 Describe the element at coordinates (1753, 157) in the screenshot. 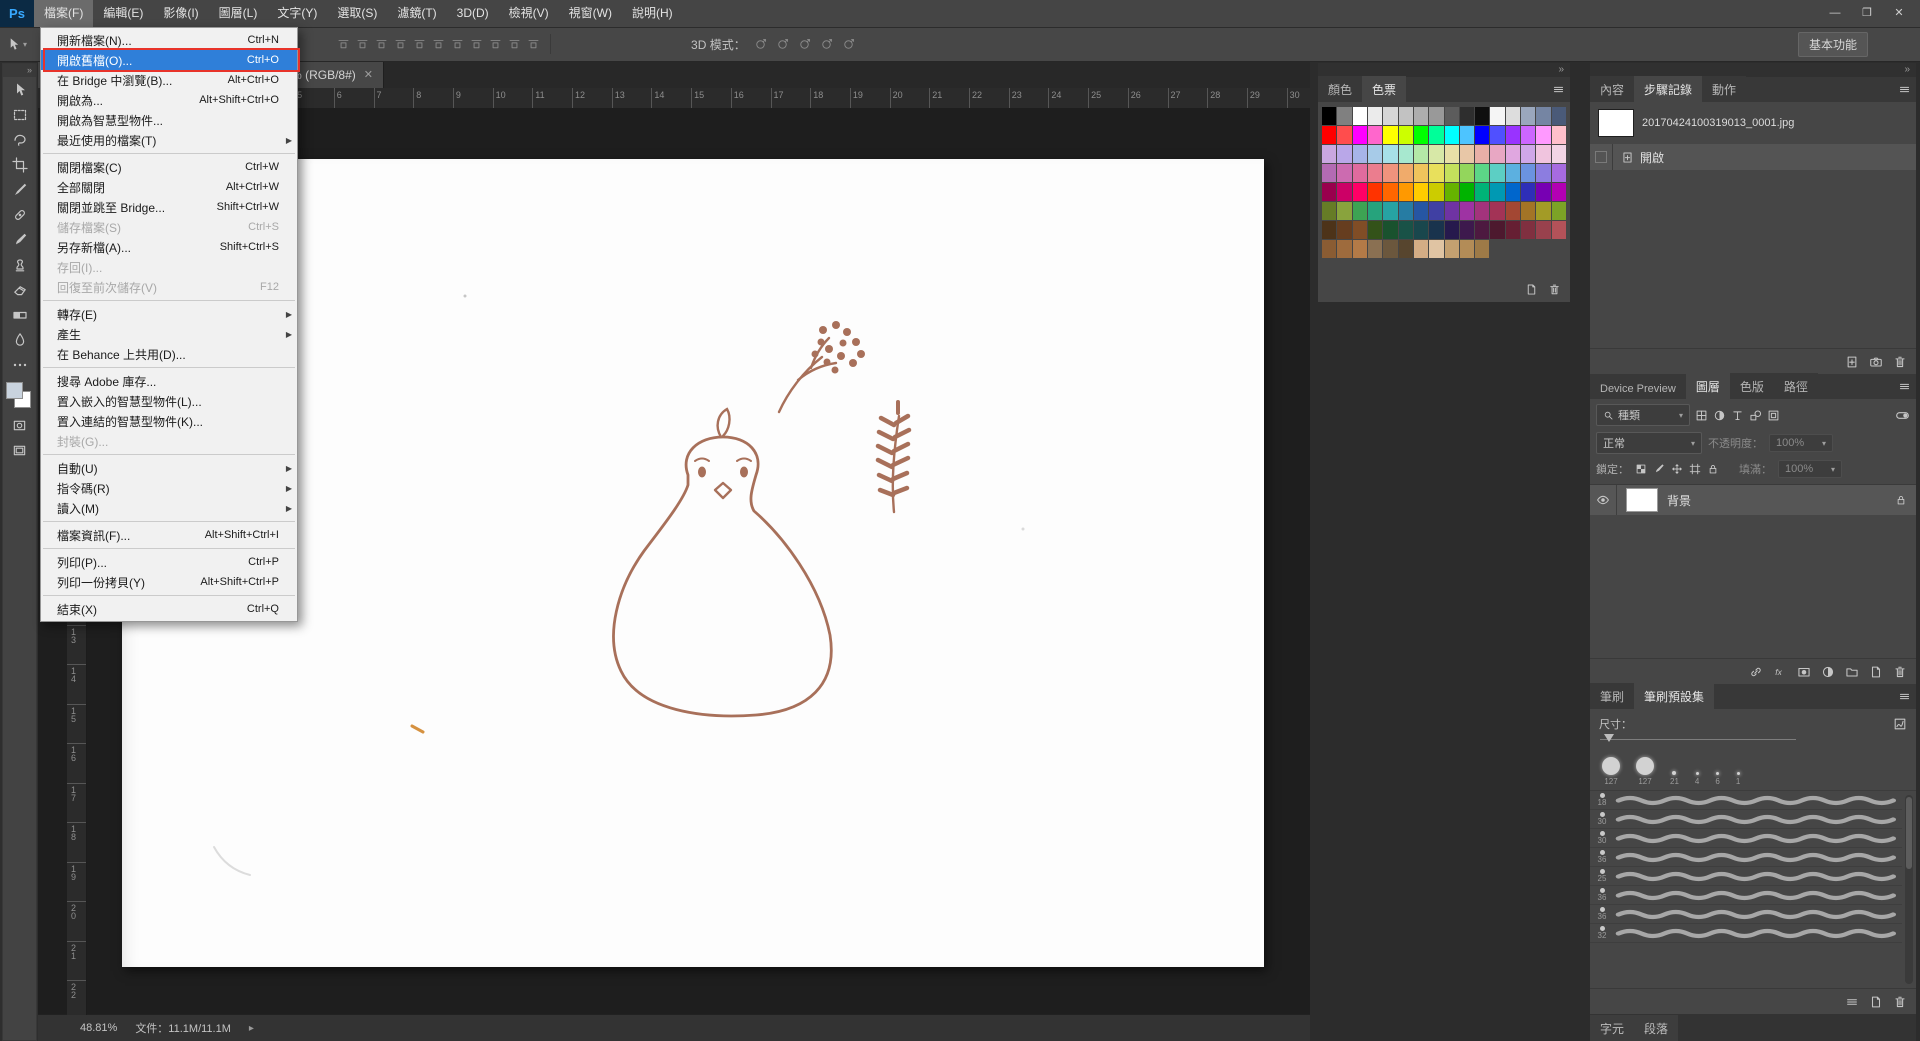

I see `history-step-row: 開啟` at that location.